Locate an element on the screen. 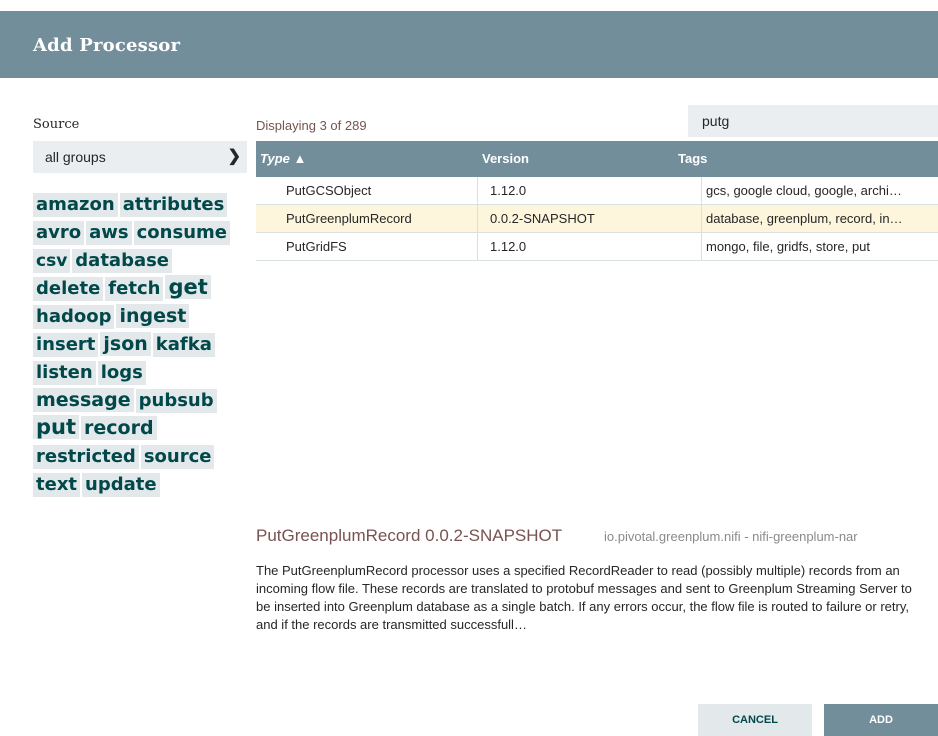 This screenshot has width=938, height=736. tag-get: get is located at coordinates (188, 287).